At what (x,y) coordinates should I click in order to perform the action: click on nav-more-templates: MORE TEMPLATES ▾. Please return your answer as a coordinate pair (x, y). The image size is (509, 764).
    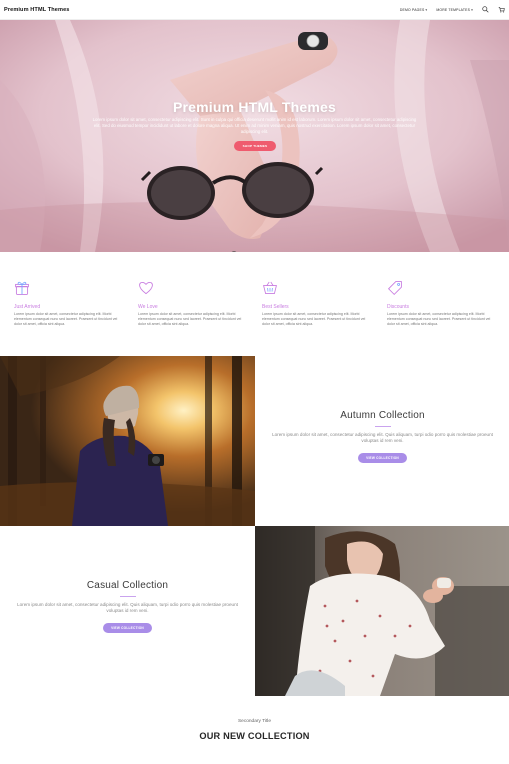
    Looking at the image, I should click on (454, 10).